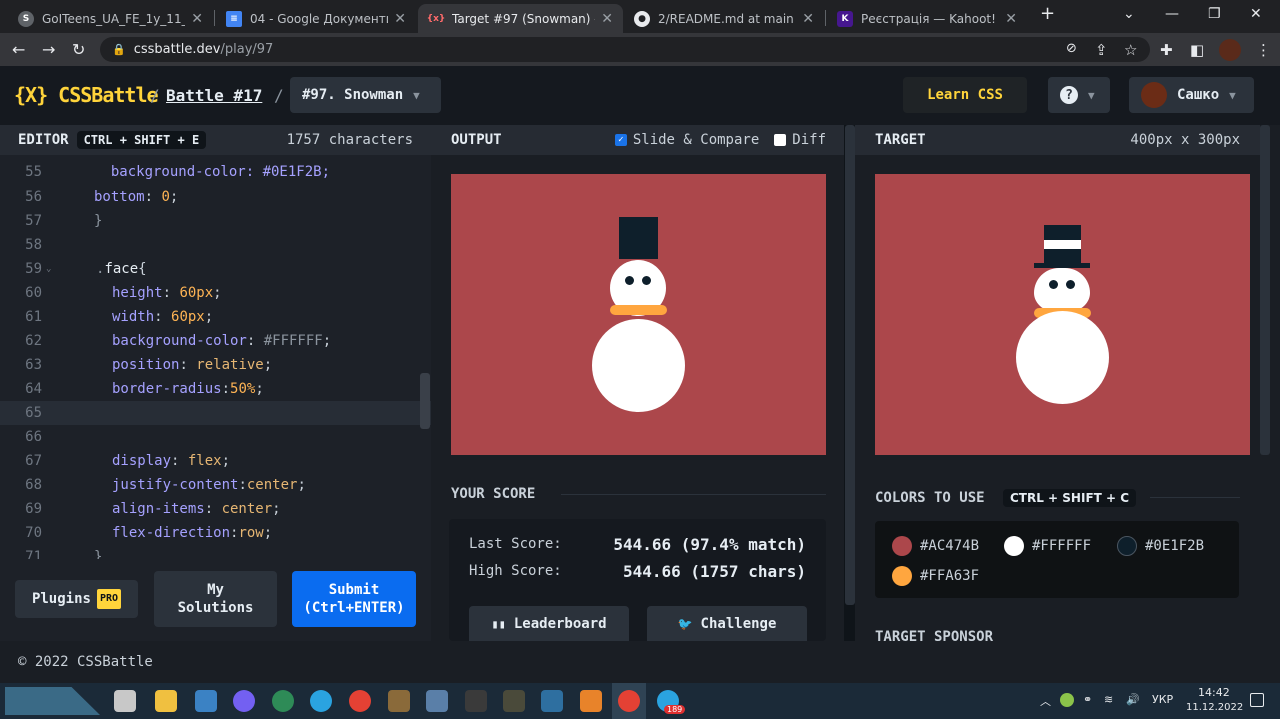  What do you see at coordinates (1166, 50) in the screenshot?
I see `extensions-icon: ✚` at bounding box center [1166, 50].